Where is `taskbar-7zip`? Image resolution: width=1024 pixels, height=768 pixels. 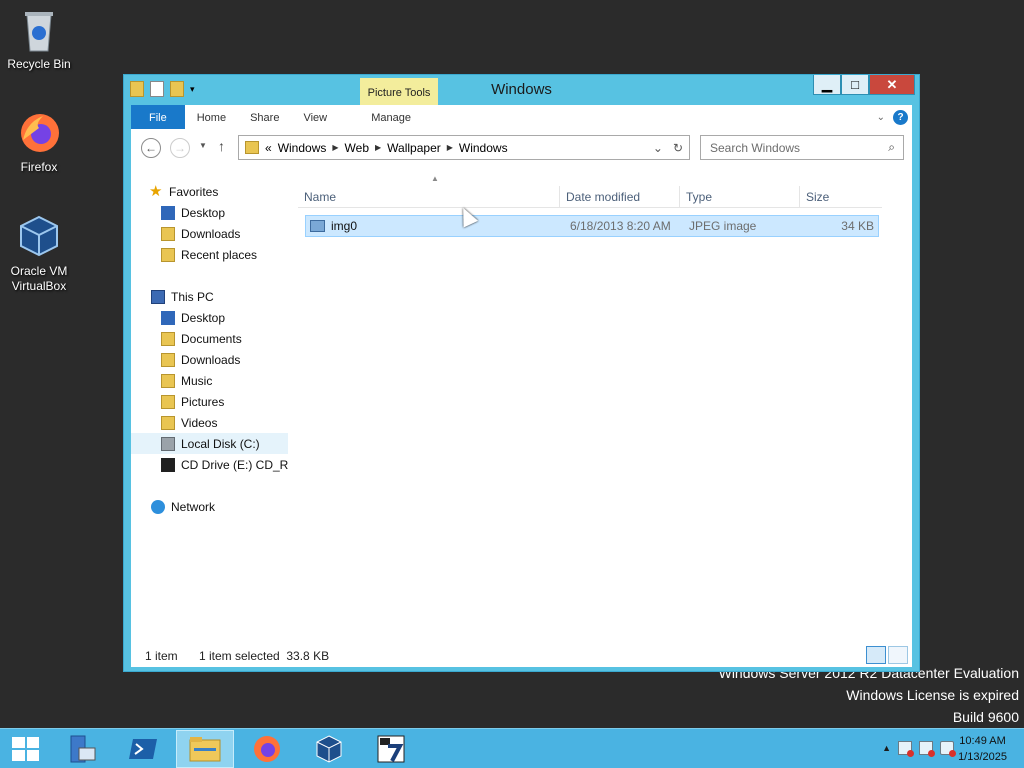
taskbar-7zip is located at coordinates (391, 749).